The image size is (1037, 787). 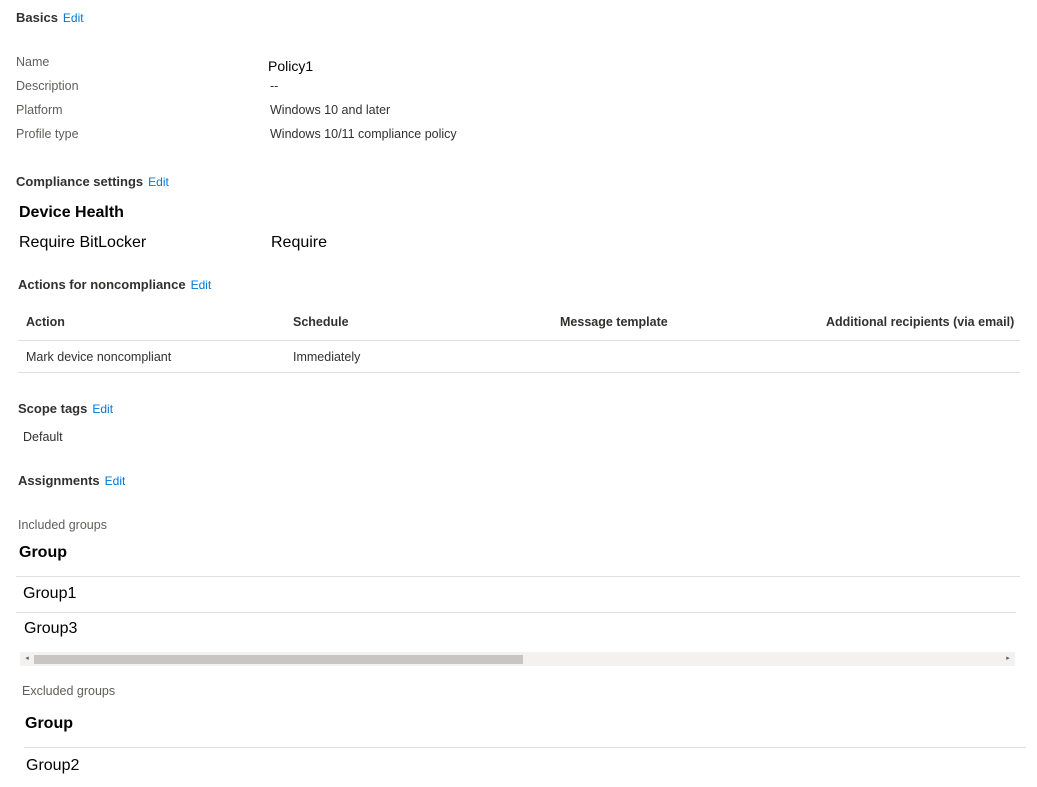 I want to click on scrollbar-thumb, so click(x=278, y=659).